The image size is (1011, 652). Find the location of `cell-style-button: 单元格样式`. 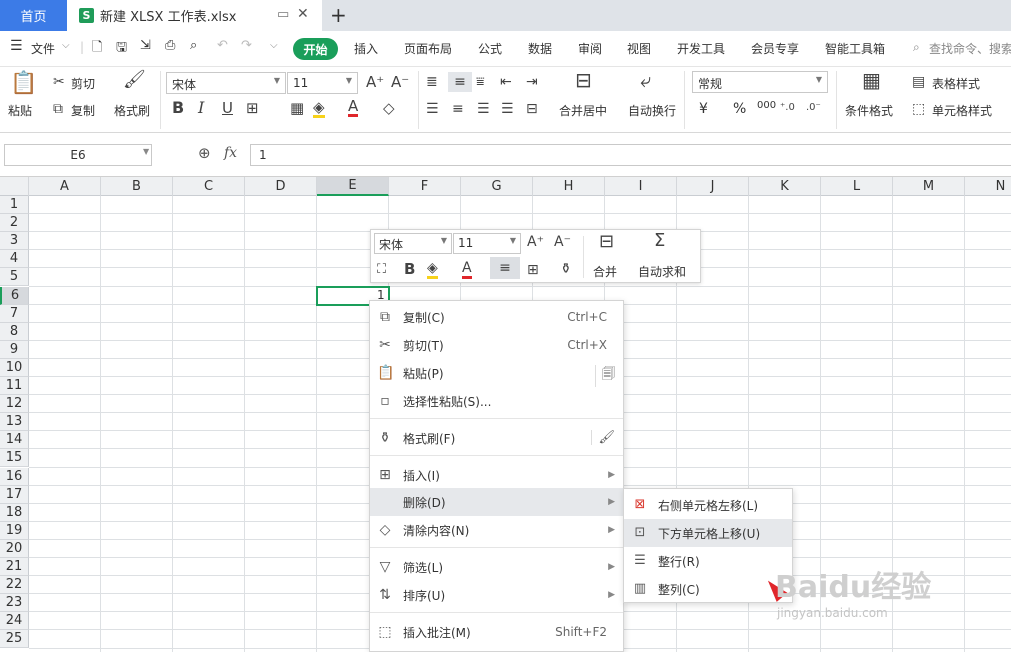

cell-style-button: 单元格样式 is located at coordinates (962, 110).